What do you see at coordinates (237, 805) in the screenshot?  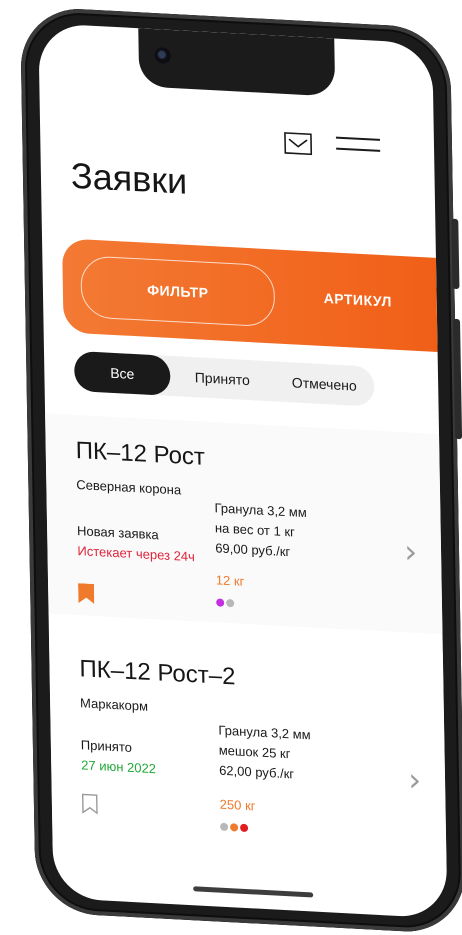 I see `order-weight: 250 кг` at bounding box center [237, 805].